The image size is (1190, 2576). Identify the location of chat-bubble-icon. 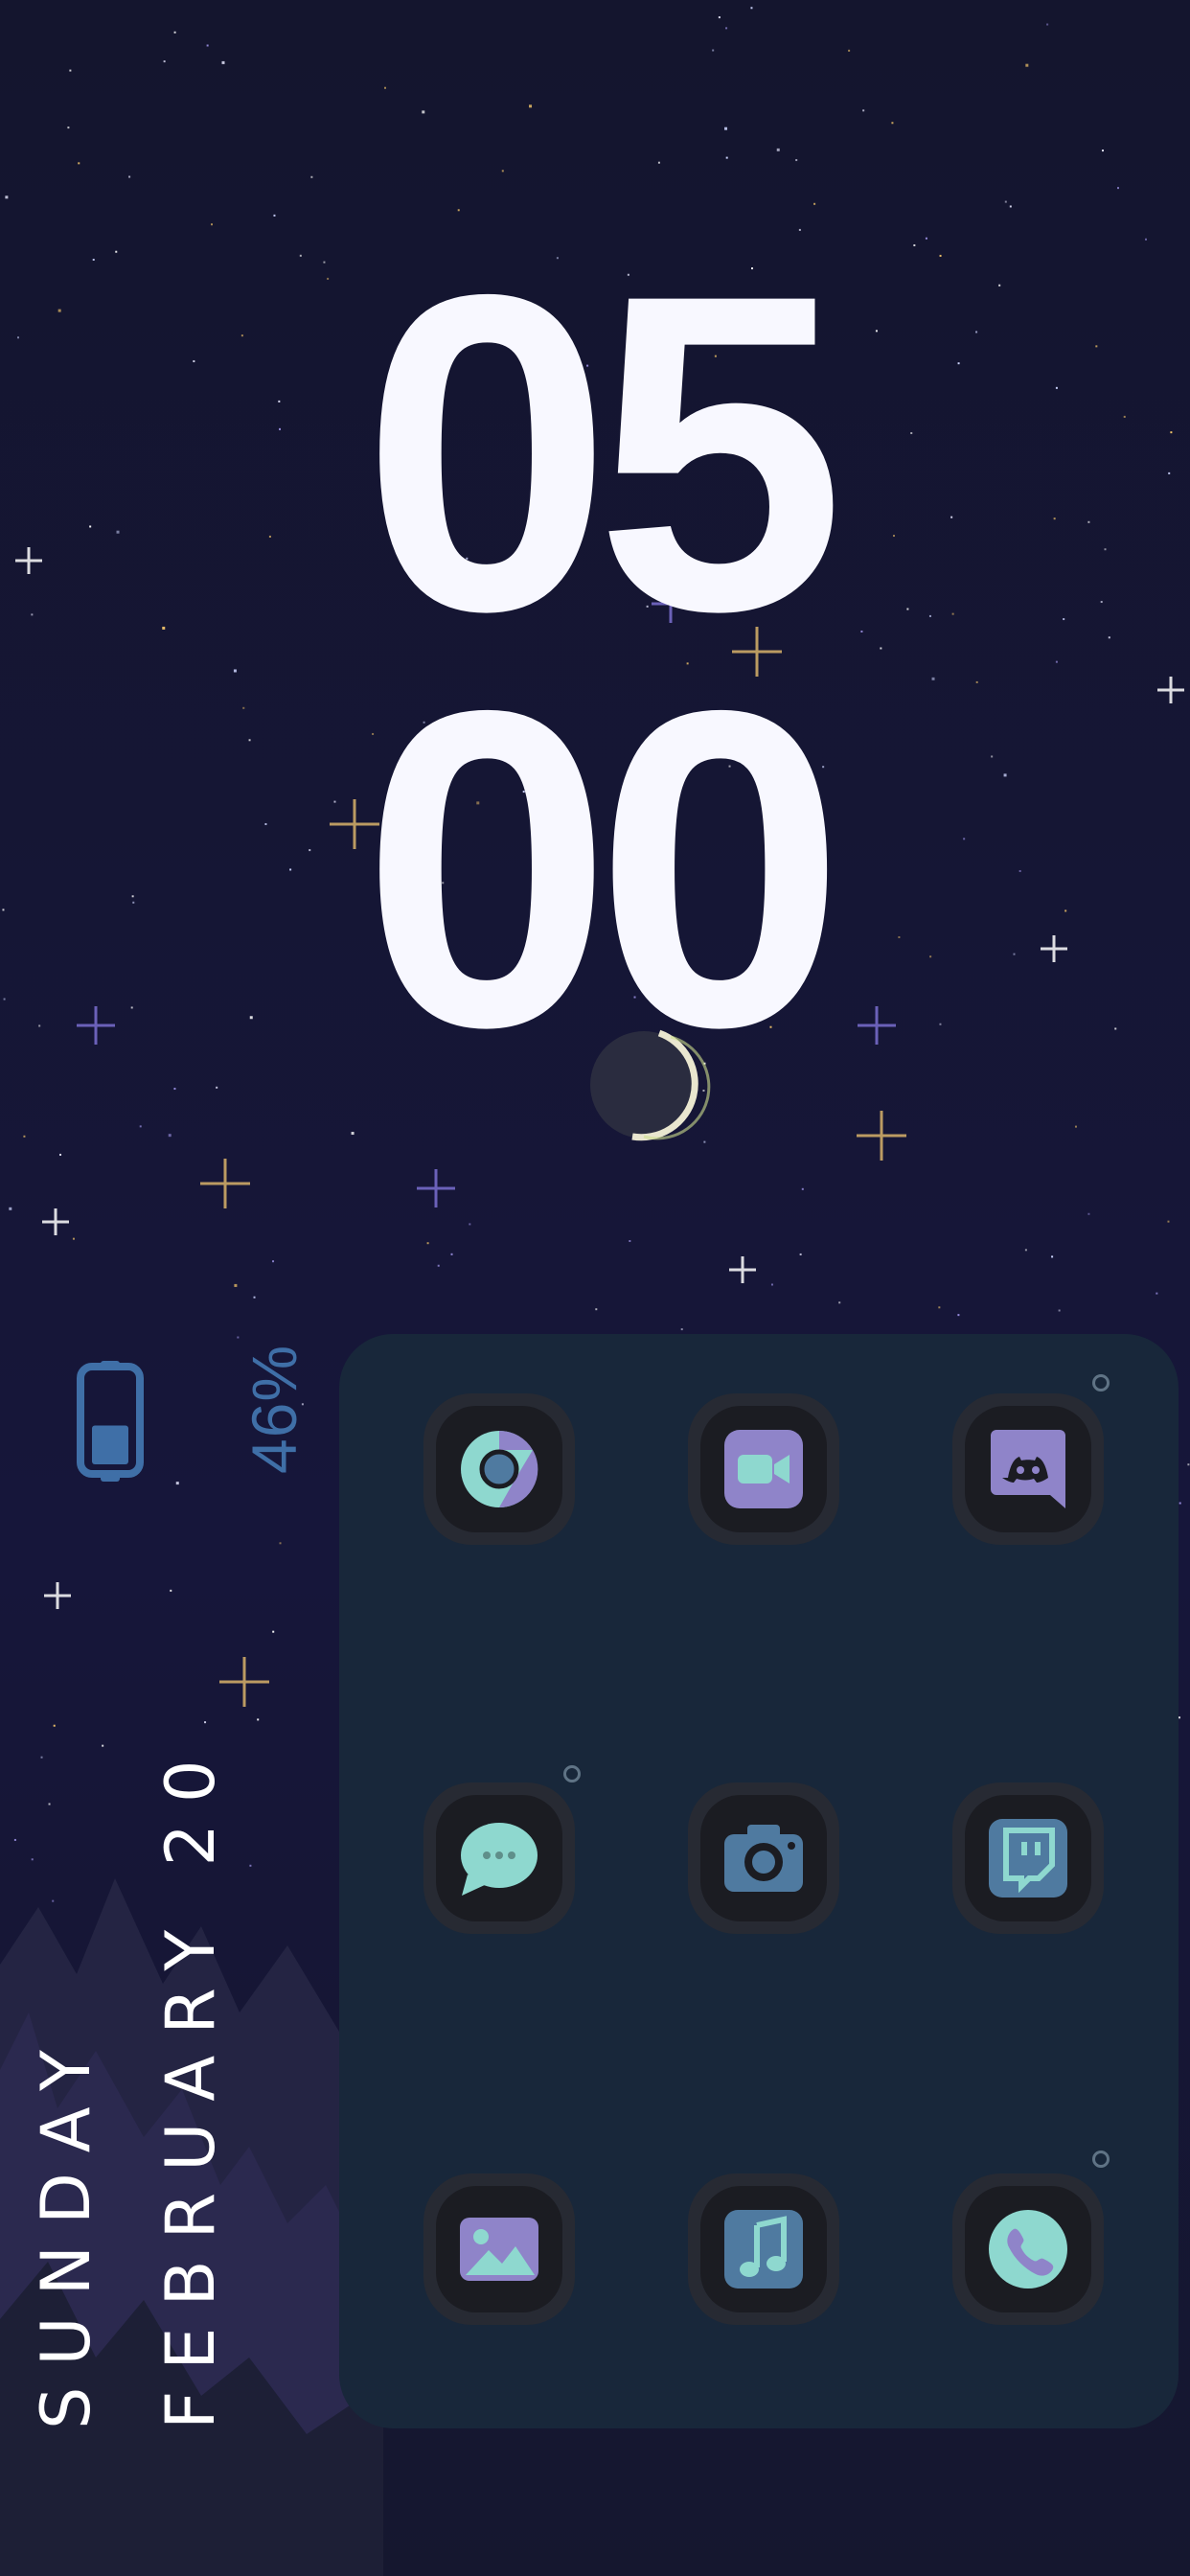
(500, 1859).